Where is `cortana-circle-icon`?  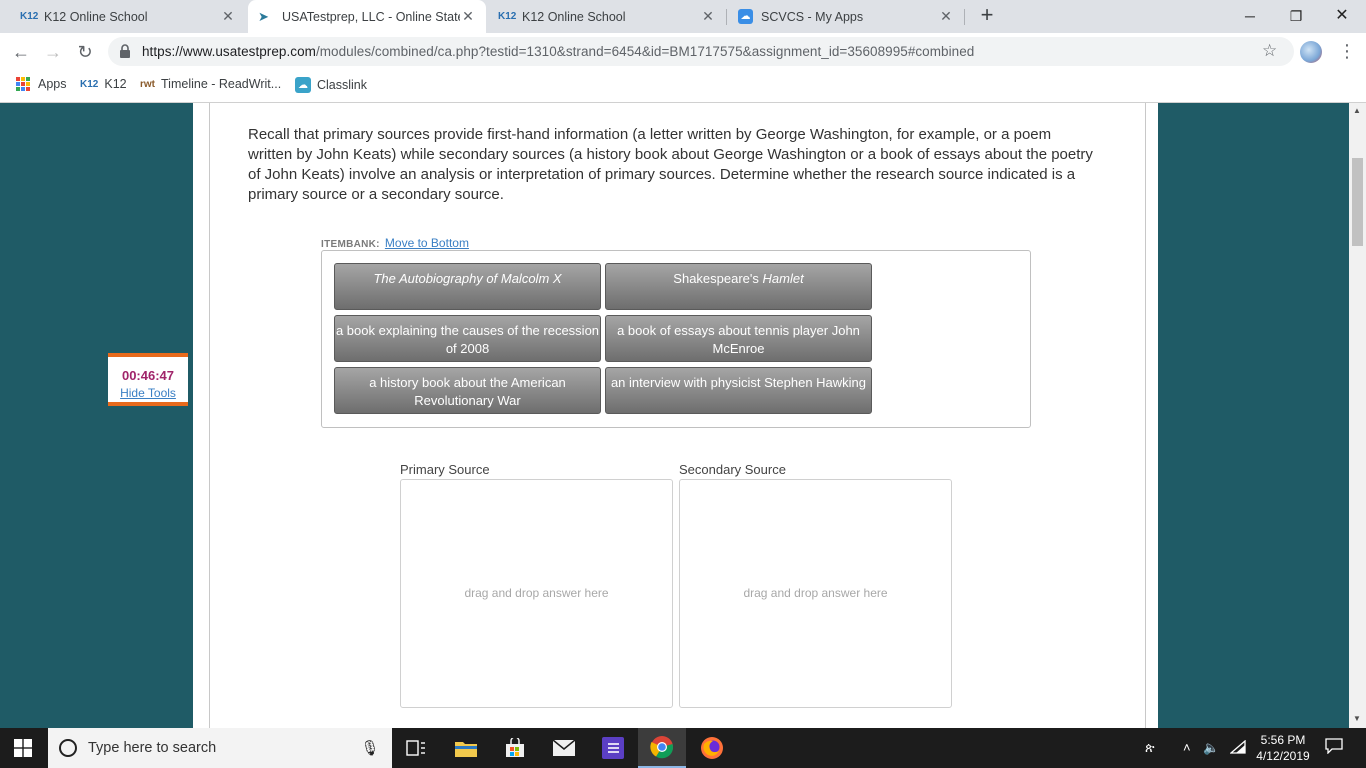 cortana-circle-icon is located at coordinates (68, 748).